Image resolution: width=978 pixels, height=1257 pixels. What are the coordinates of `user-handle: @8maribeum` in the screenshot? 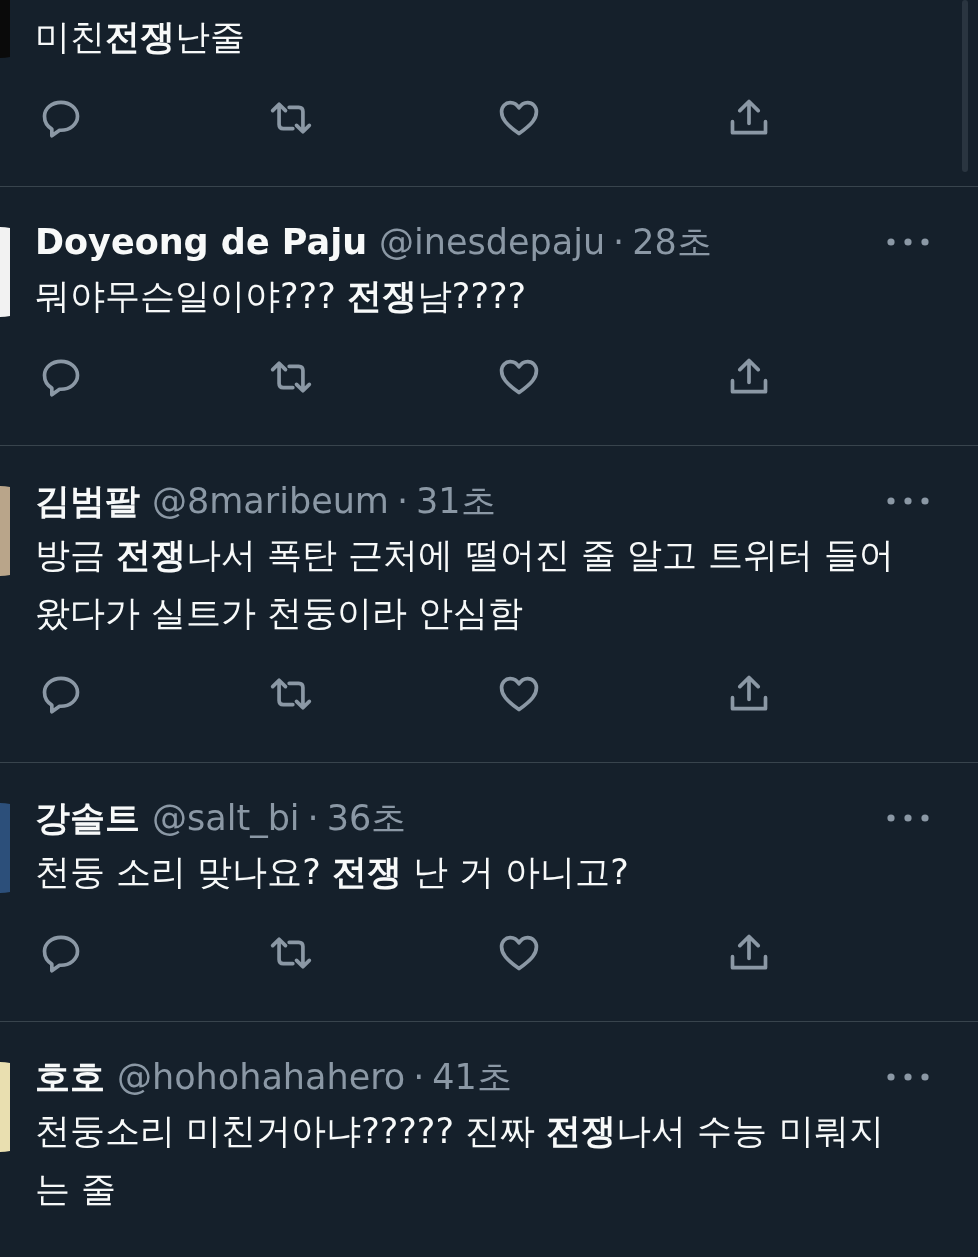 It's located at (270, 501).